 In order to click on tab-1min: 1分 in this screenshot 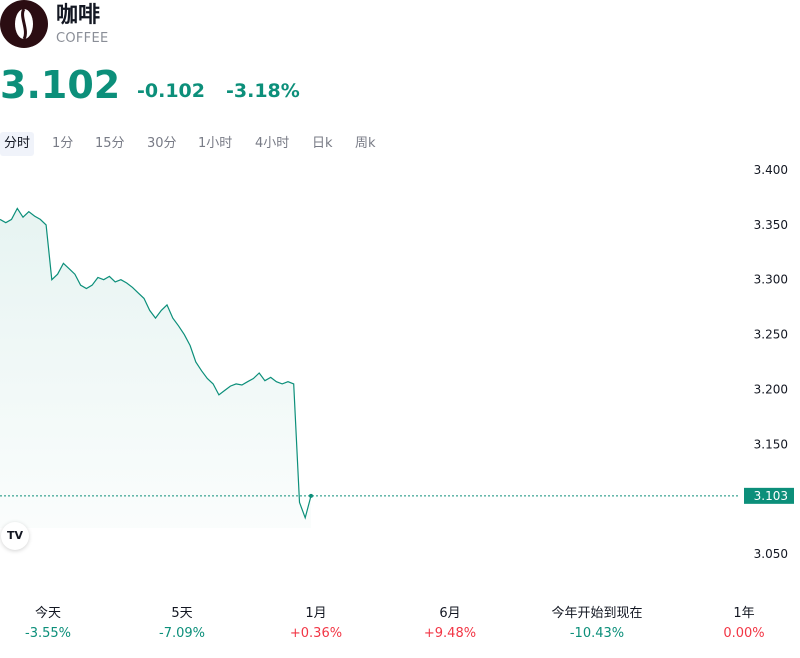, I will do `click(62, 144)`.